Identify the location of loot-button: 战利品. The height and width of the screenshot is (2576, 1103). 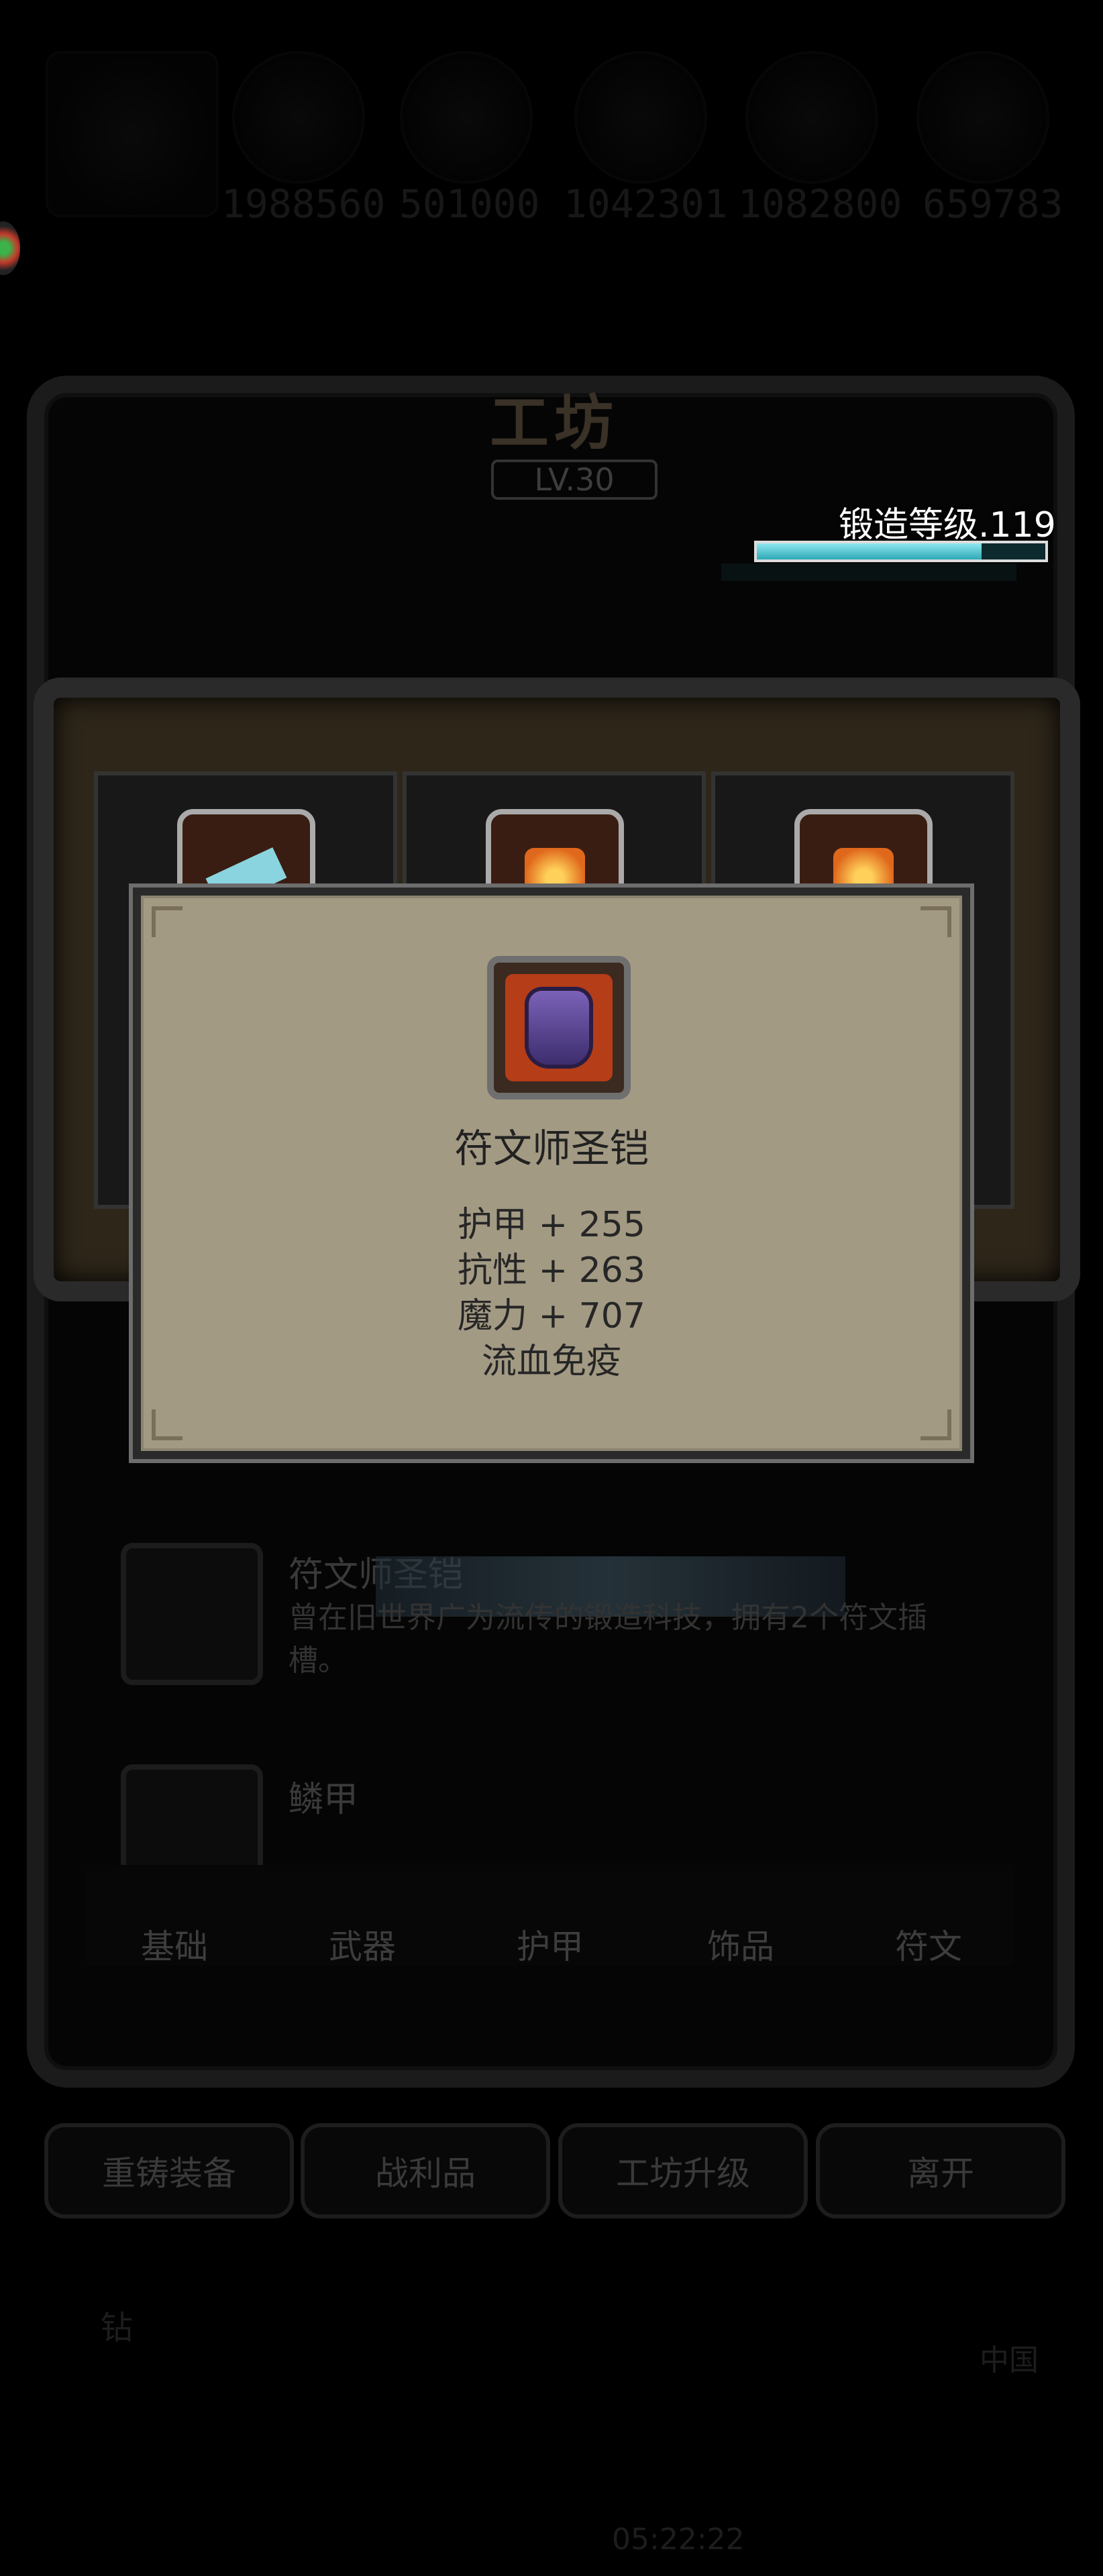
(426, 2170).